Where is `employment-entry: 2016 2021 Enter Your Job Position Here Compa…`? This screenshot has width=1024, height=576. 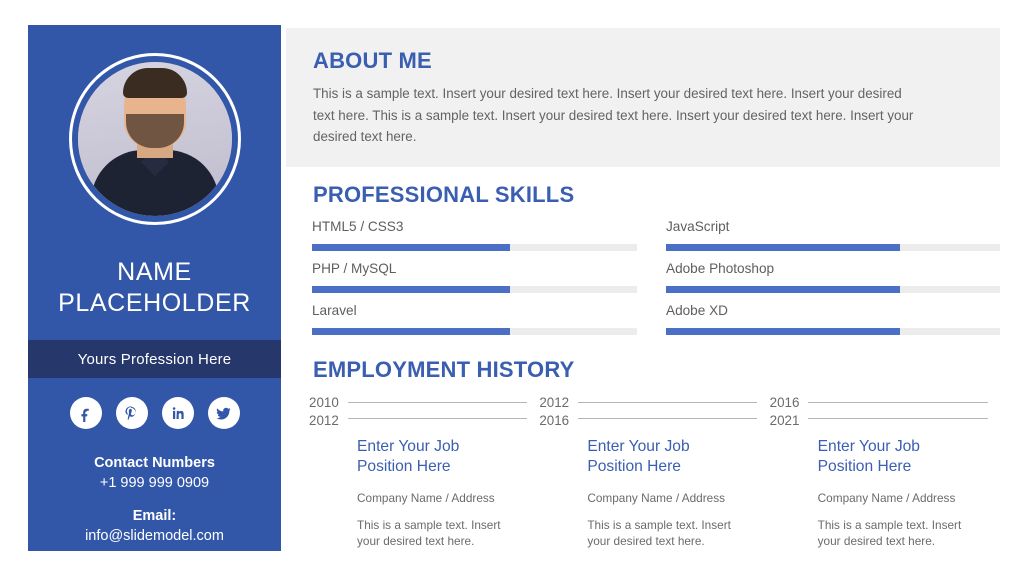 employment-entry: 2016 2021 Enter Your Job Position Here Compa… is located at coordinates (879, 471).